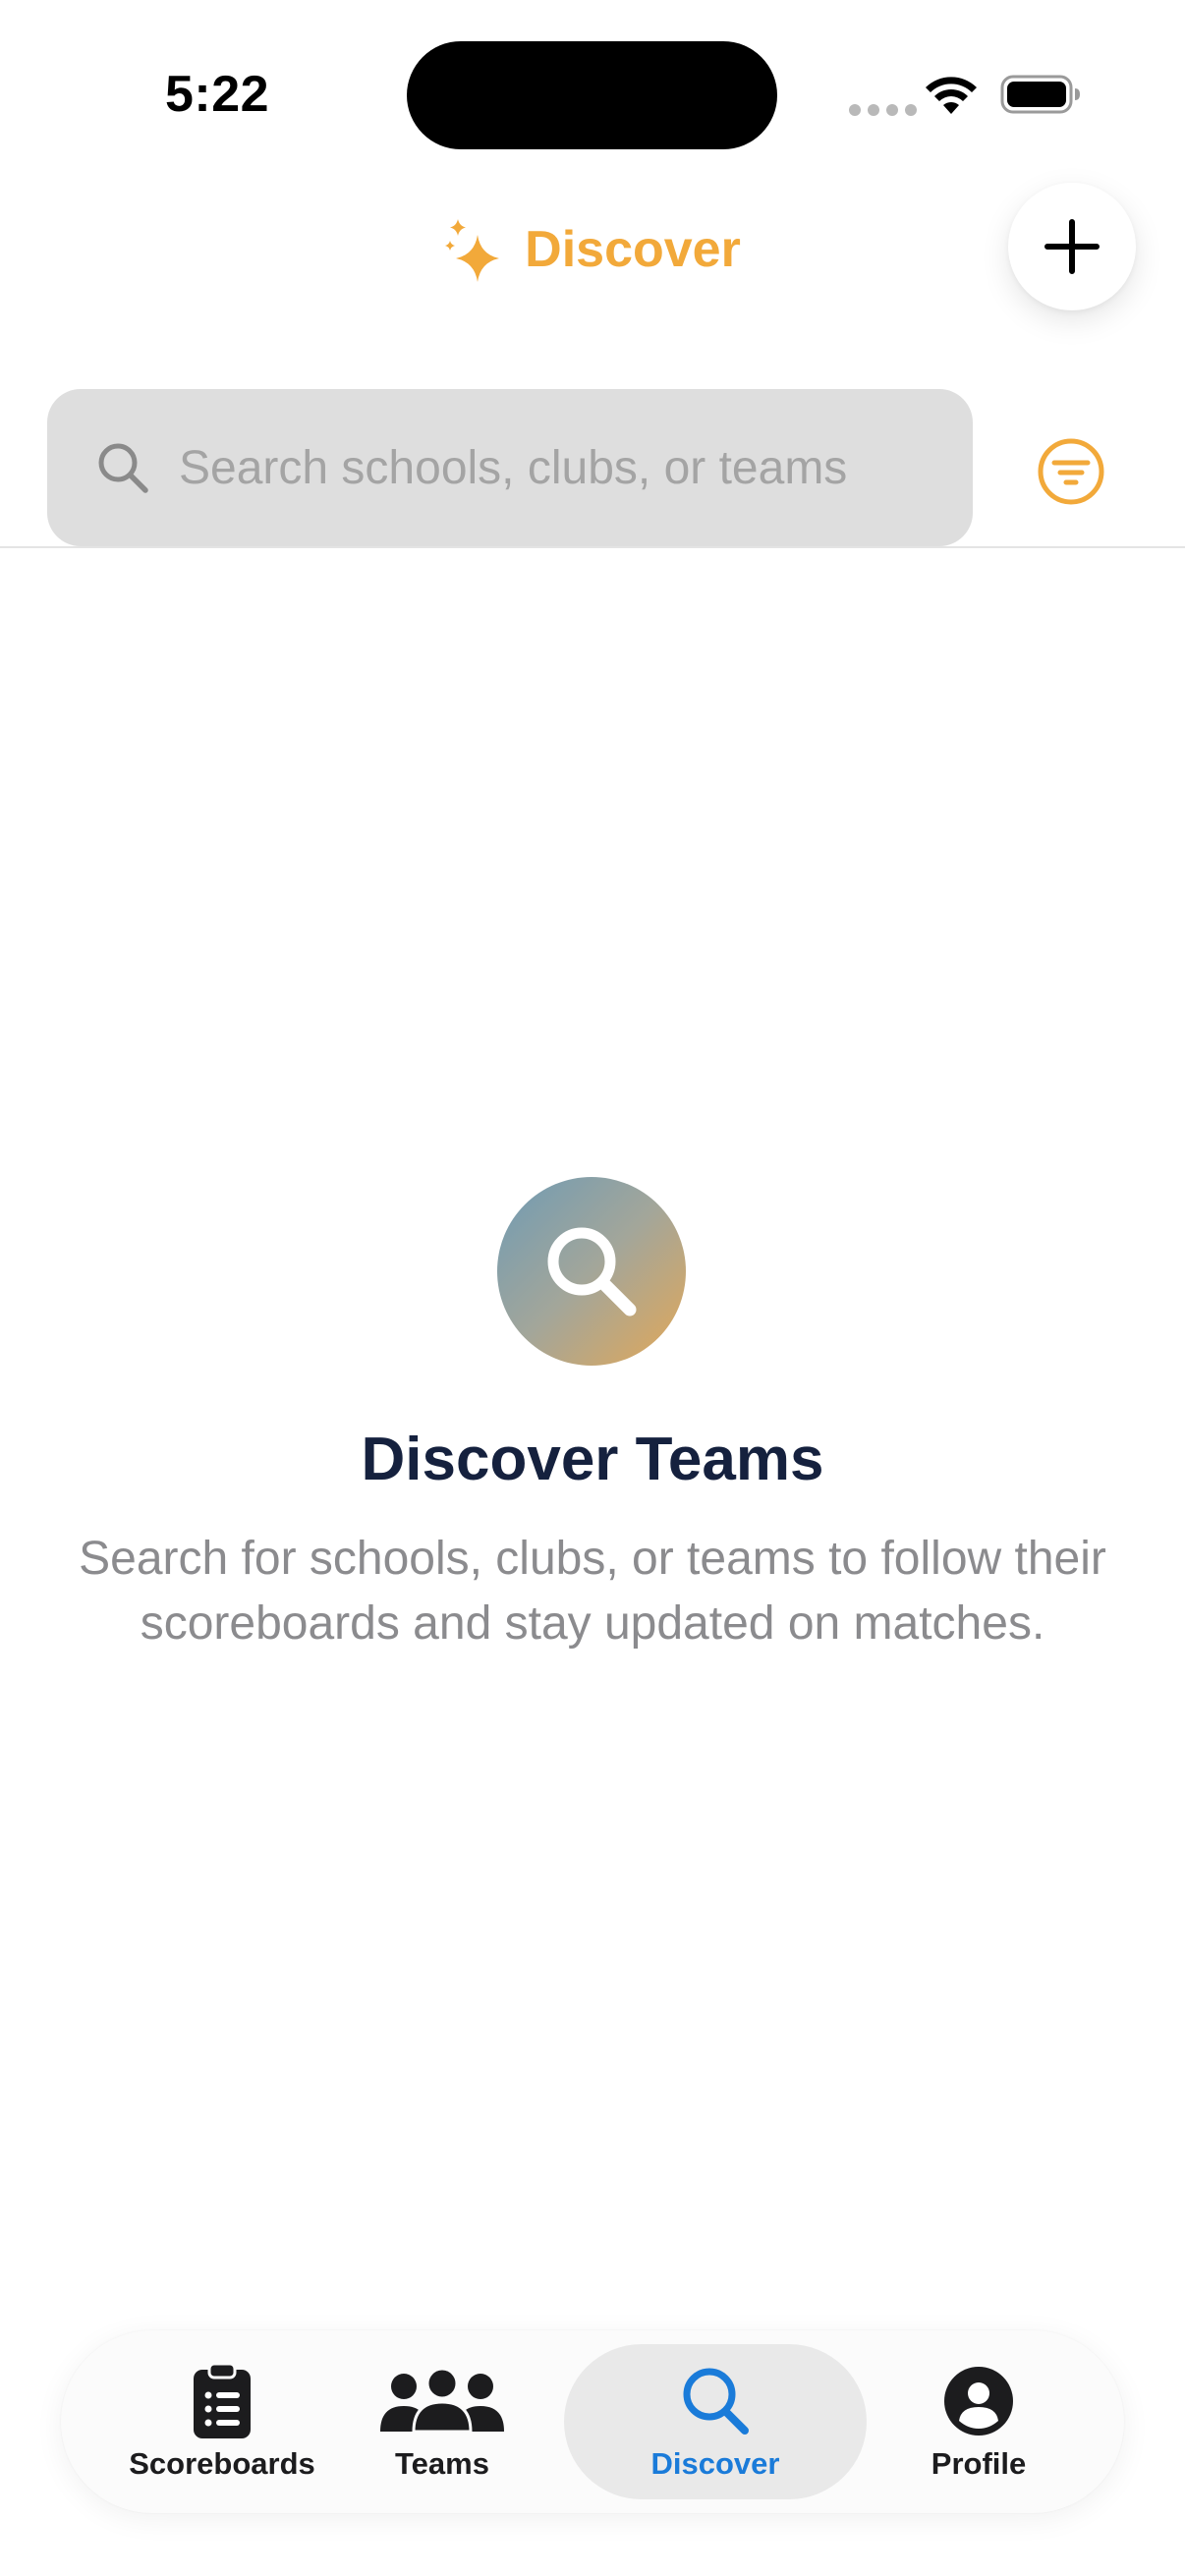 This screenshot has width=1185, height=2576. I want to click on plus-icon, so click(1072, 246).